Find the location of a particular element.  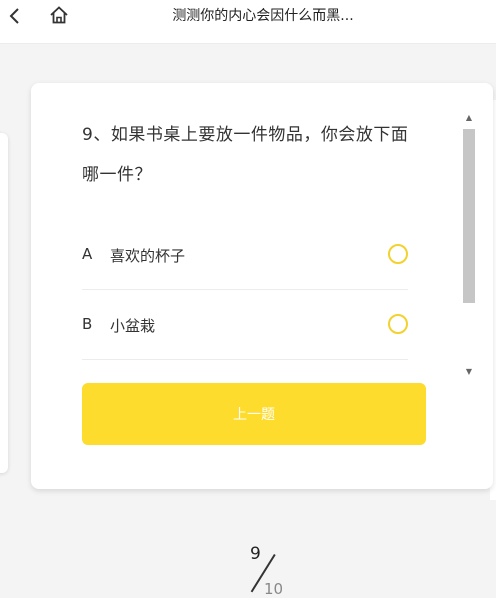

chevron-left-icon is located at coordinates (14, 16).